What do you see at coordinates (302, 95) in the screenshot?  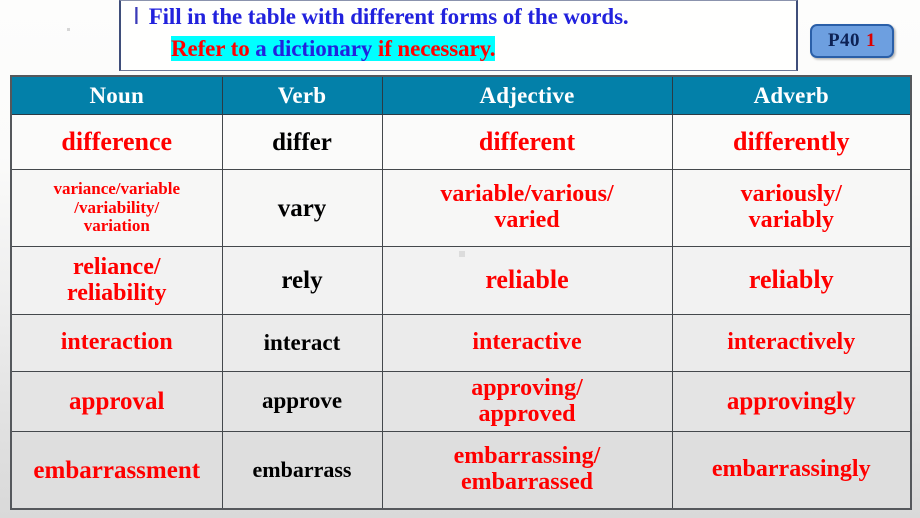 I see `column-header-verb: Verb` at bounding box center [302, 95].